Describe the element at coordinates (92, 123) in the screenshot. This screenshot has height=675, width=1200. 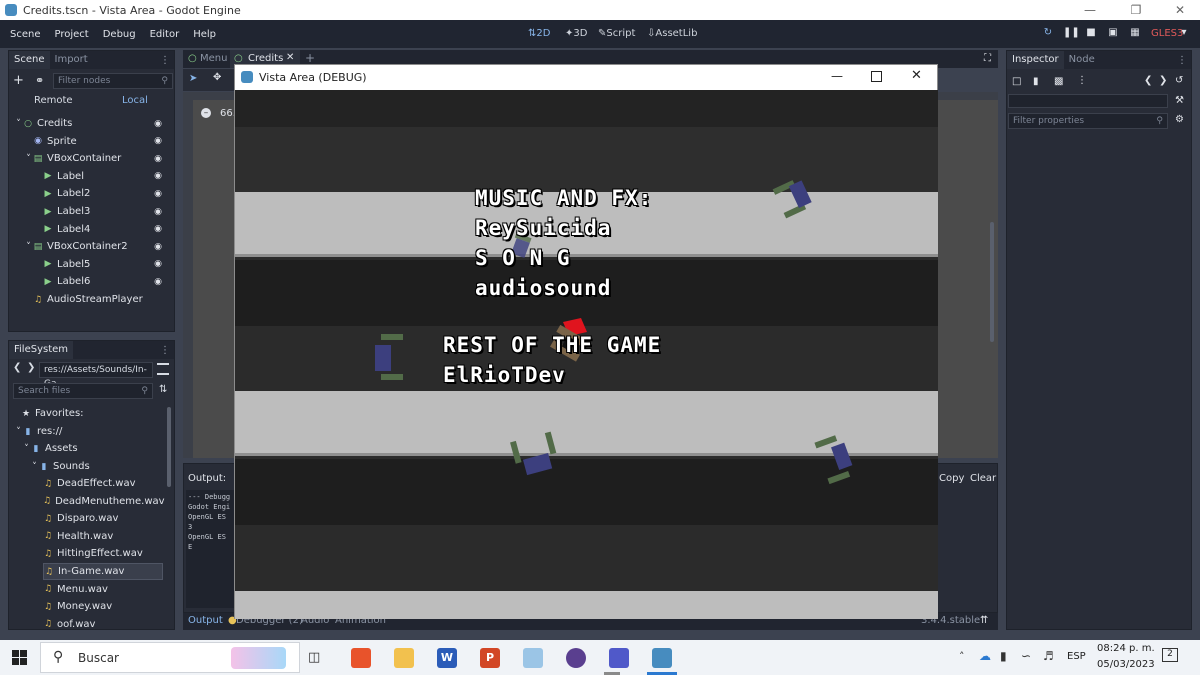
I see `scene-node-credits: ˅ ○ Credits ◉` at that location.